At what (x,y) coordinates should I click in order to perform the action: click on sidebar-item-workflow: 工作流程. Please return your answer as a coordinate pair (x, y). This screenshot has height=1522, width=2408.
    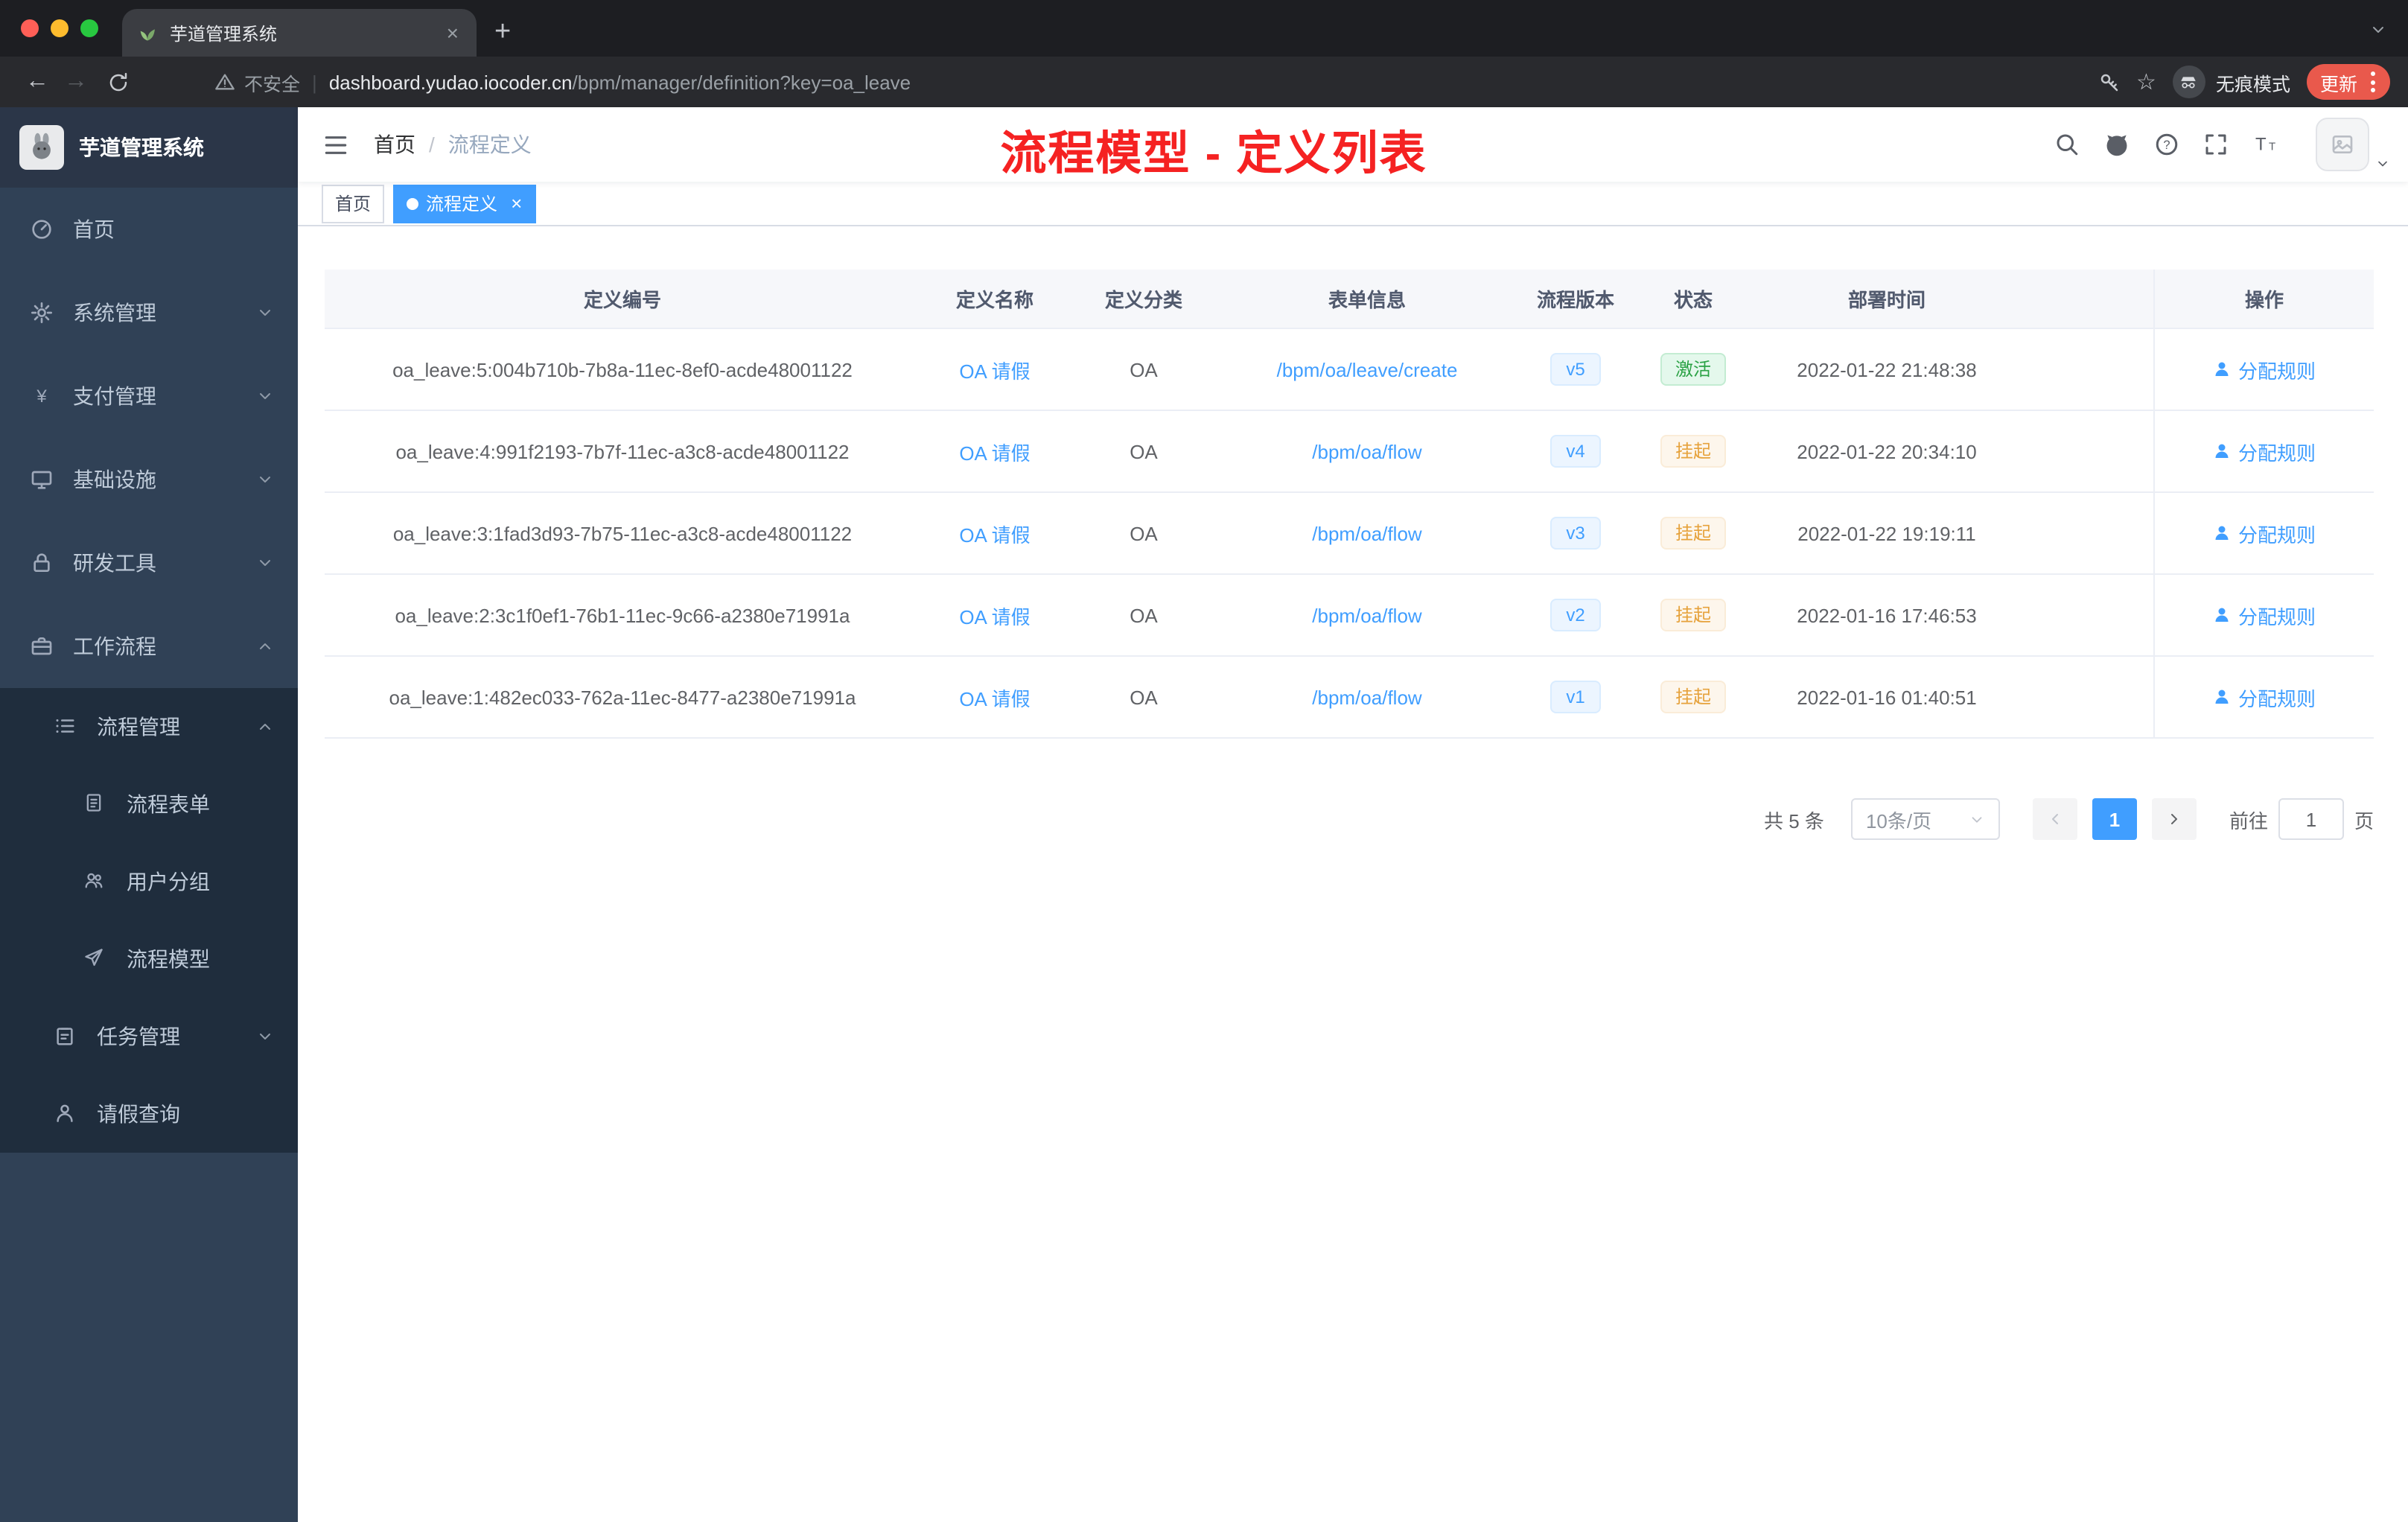
    Looking at the image, I should click on (149, 646).